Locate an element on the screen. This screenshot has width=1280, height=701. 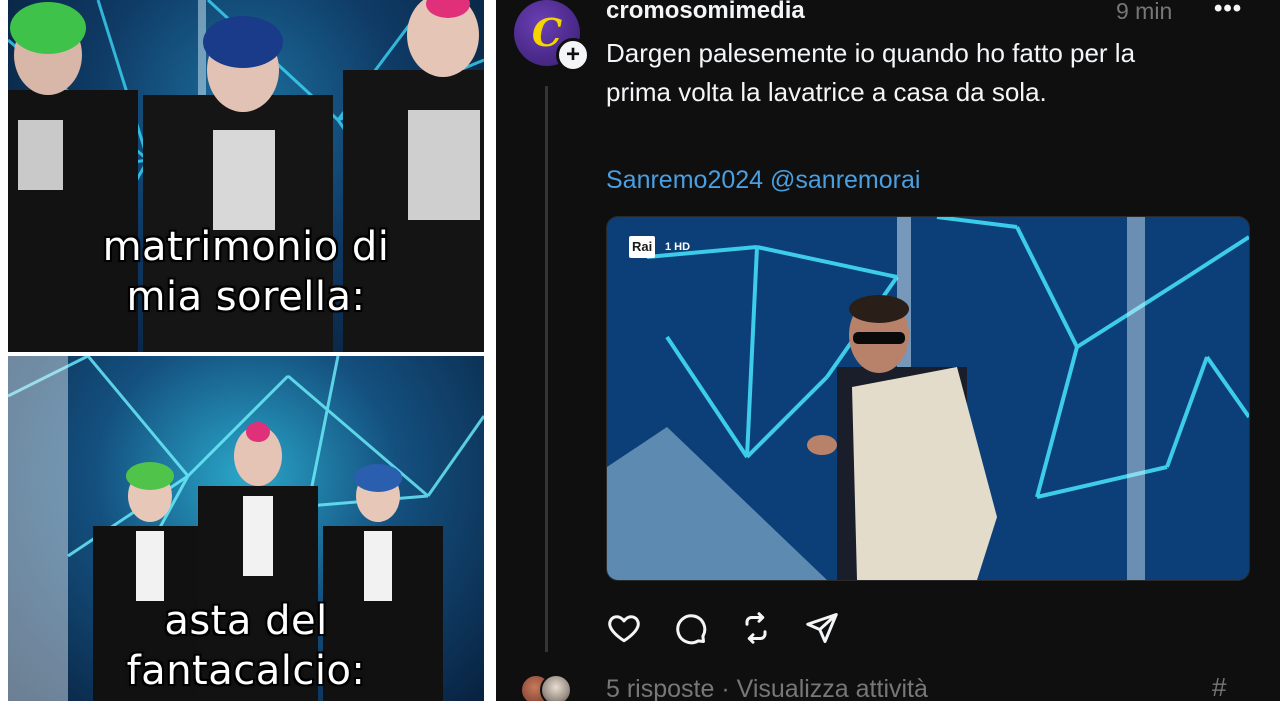
like-button is located at coordinates (624, 628).